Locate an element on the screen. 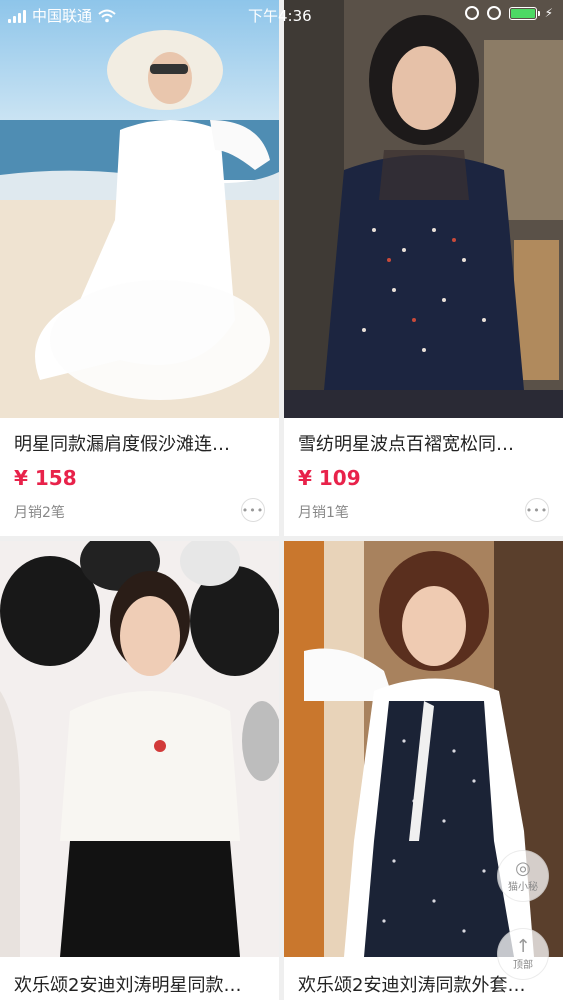  rotation-lock-icon is located at coordinates (471, 13).